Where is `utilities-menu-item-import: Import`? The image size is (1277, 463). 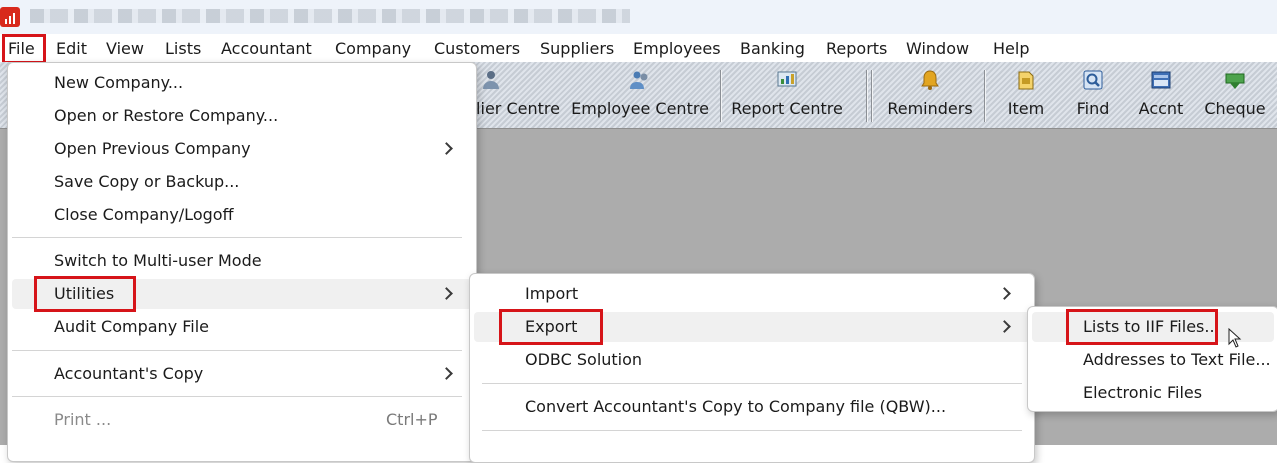 utilities-menu-item-import: Import is located at coordinates (752, 294).